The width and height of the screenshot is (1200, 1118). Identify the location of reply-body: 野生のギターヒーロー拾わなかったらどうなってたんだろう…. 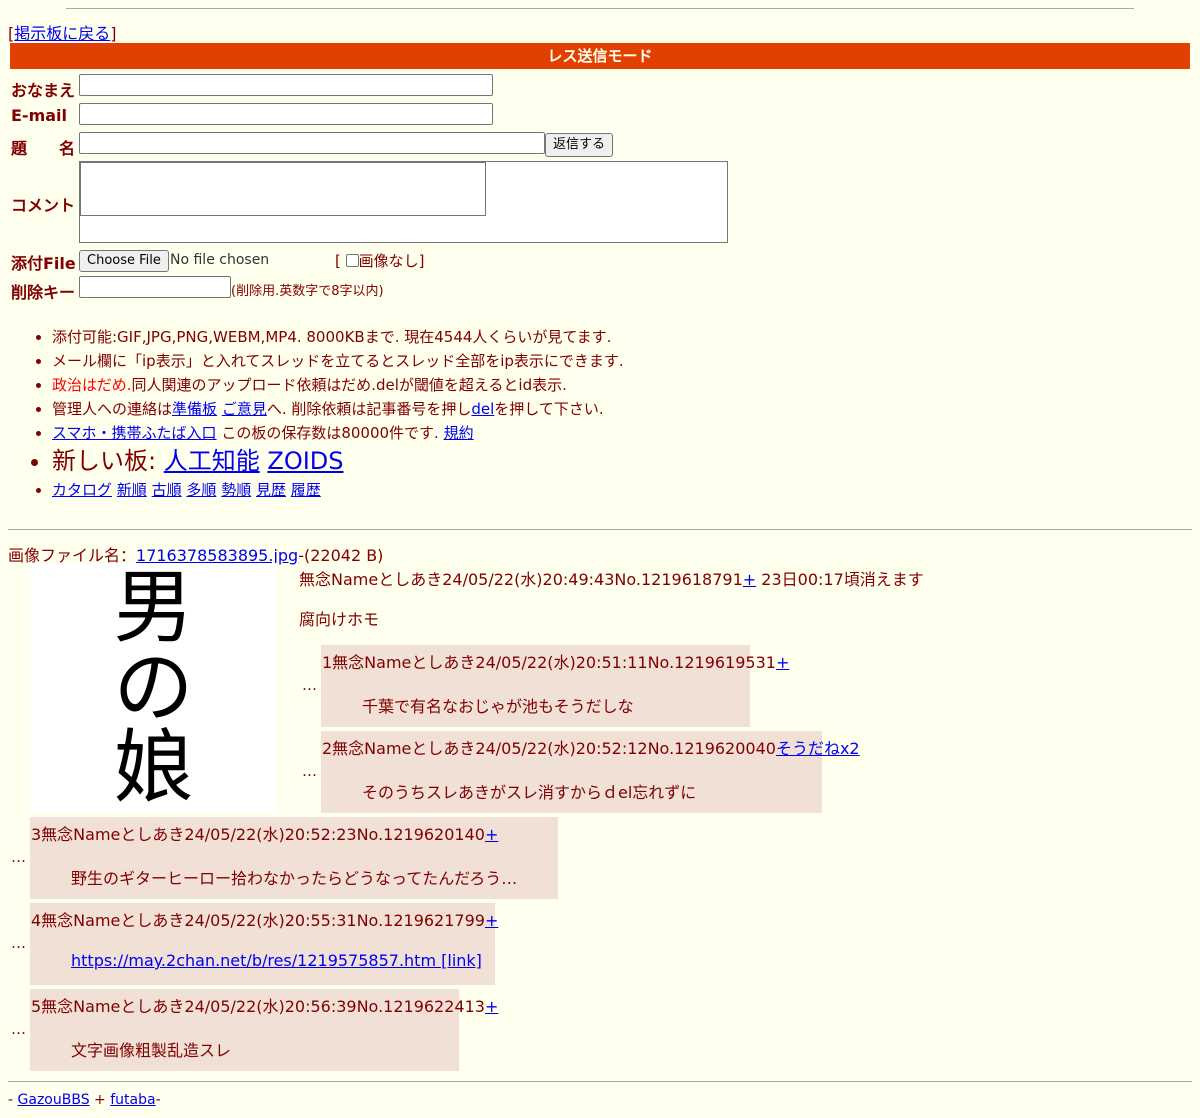
(294, 878).